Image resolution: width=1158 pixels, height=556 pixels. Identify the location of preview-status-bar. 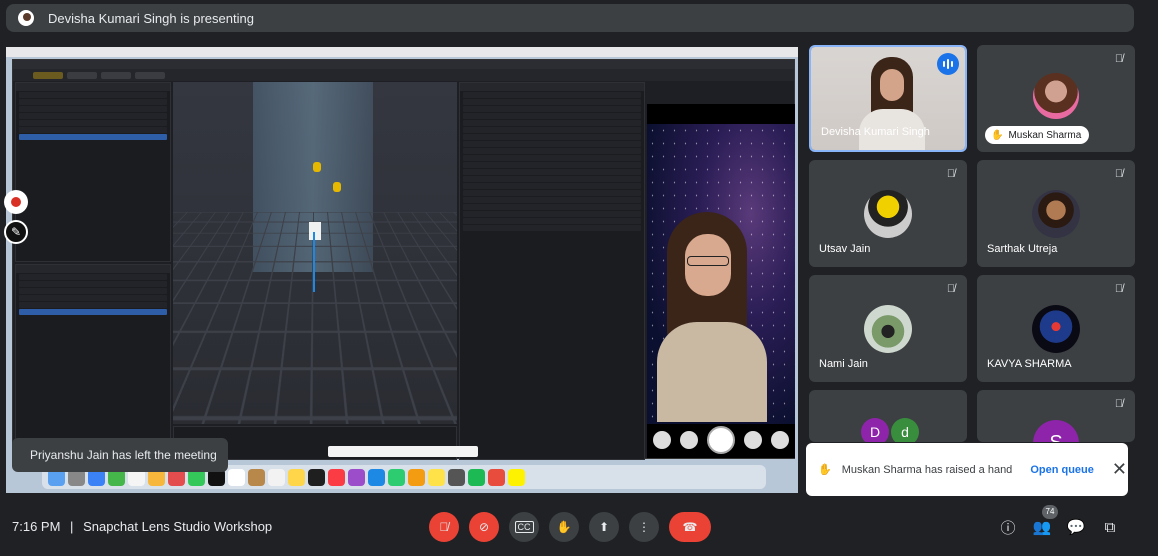
(721, 110).